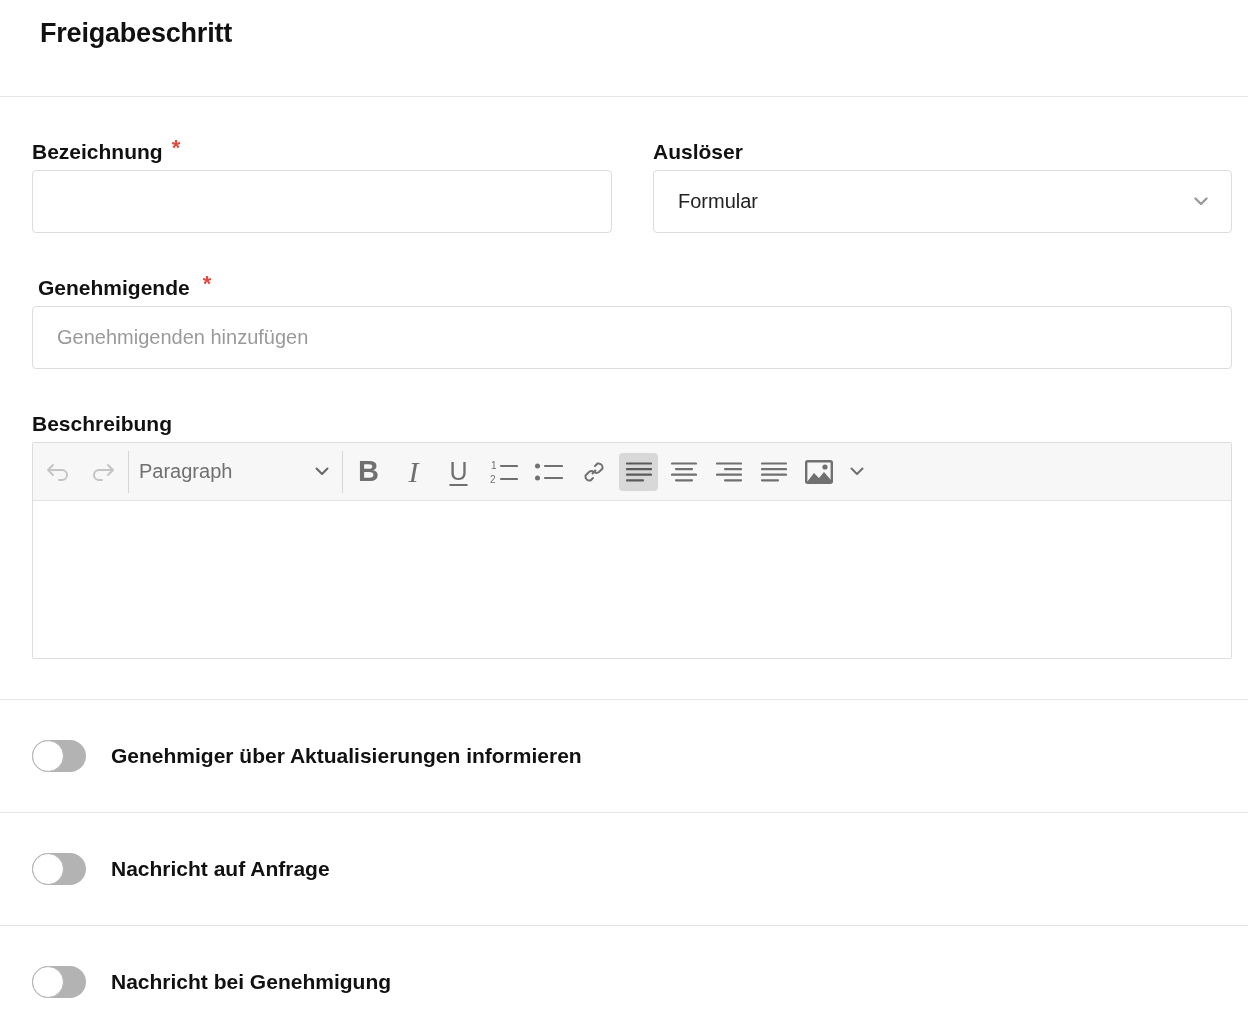 The image size is (1248, 1024). What do you see at coordinates (818, 471) in the screenshot?
I see `image-icon` at bounding box center [818, 471].